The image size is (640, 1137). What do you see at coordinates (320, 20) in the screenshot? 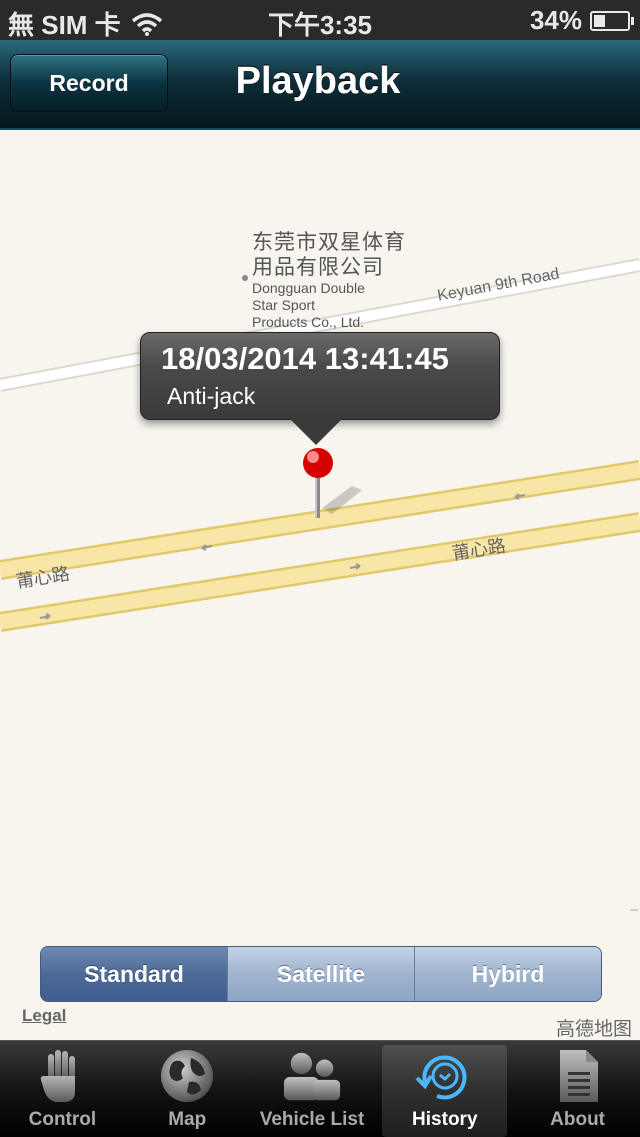
I see `status-bar: 無 SIM 卡 下午3:35 34%` at bounding box center [320, 20].